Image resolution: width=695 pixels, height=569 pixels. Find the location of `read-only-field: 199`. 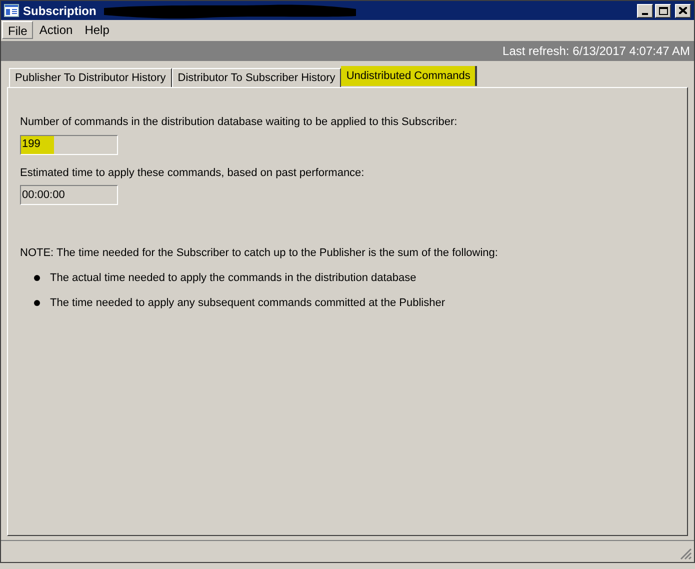

read-only-field: 199 is located at coordinates (69, 144).